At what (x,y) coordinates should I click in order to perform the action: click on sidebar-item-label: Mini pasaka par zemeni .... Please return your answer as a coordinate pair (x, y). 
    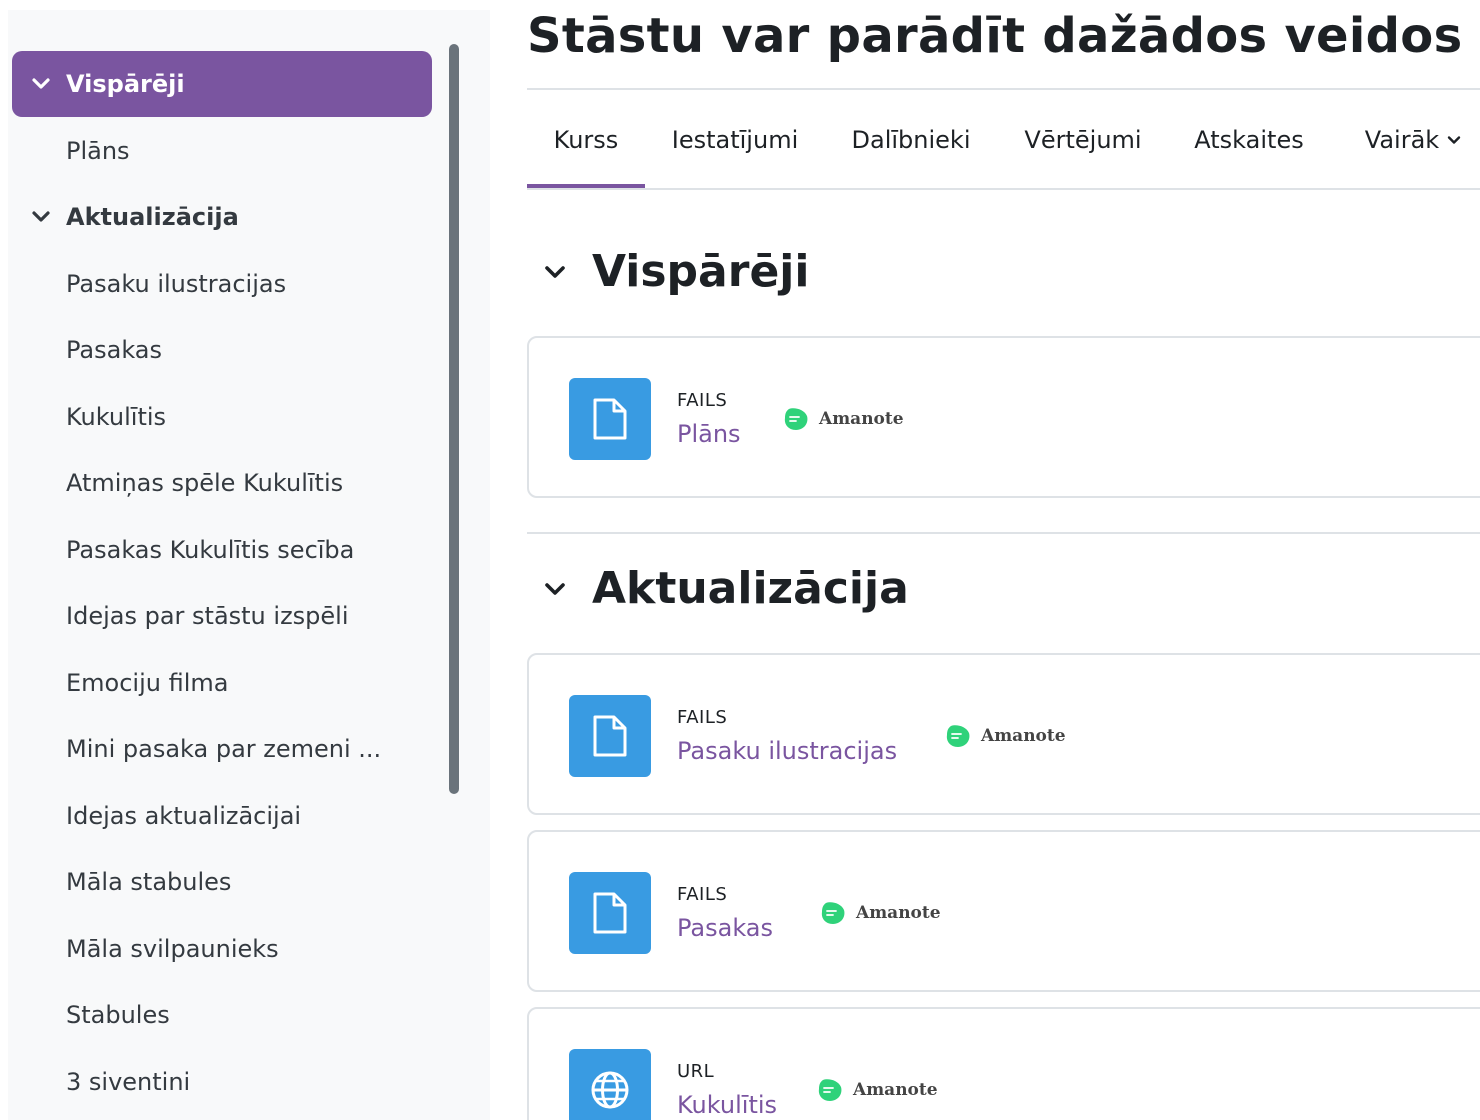
    Looking at the image, I should click on (224, 749).